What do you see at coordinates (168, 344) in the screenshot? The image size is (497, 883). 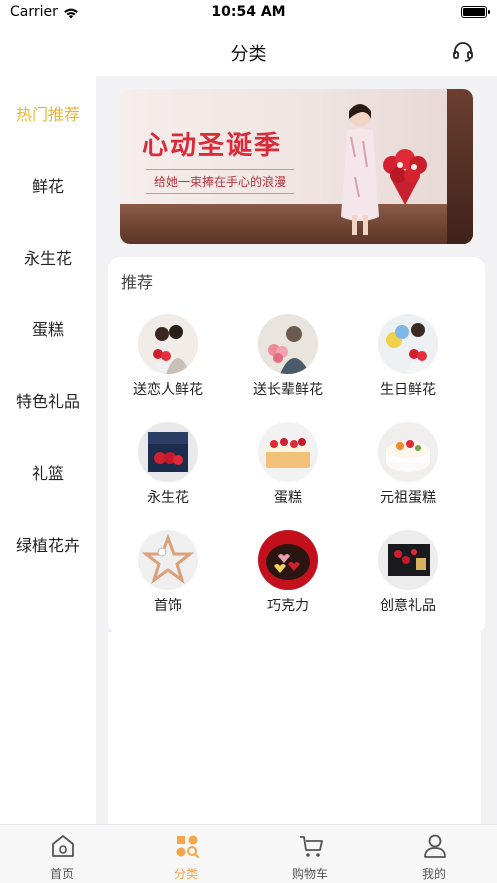 I see `lover-flowers-image` at bounding box center [168, 344].